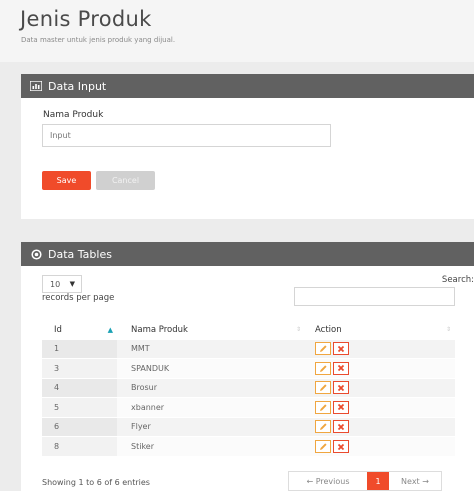 The width and height of the screenshot is (474, 491). What do you see at coordinates (79, 407) in the screenshot?
I see `cell-id: 5` at bounding box center [79, 407].